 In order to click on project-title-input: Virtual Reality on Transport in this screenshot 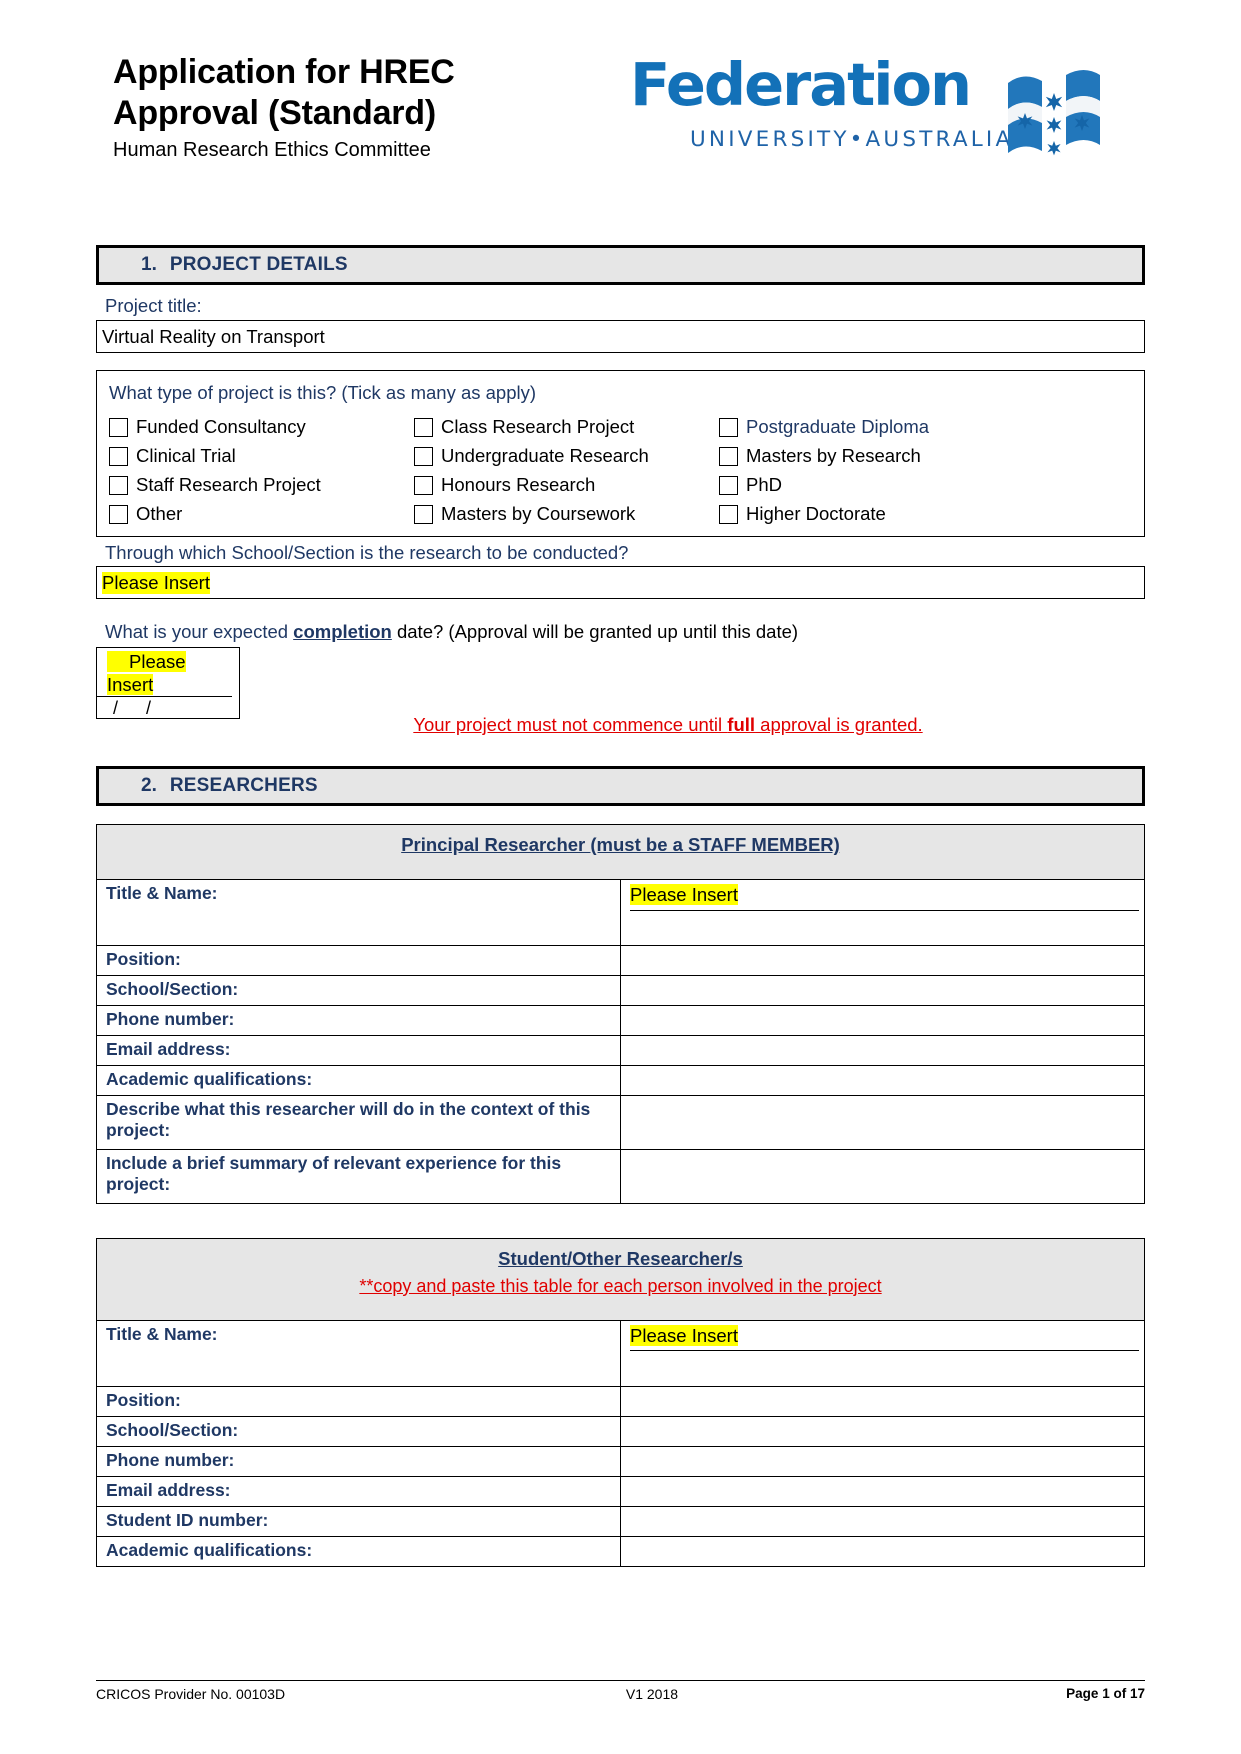, I will do `click(620, 337)`.